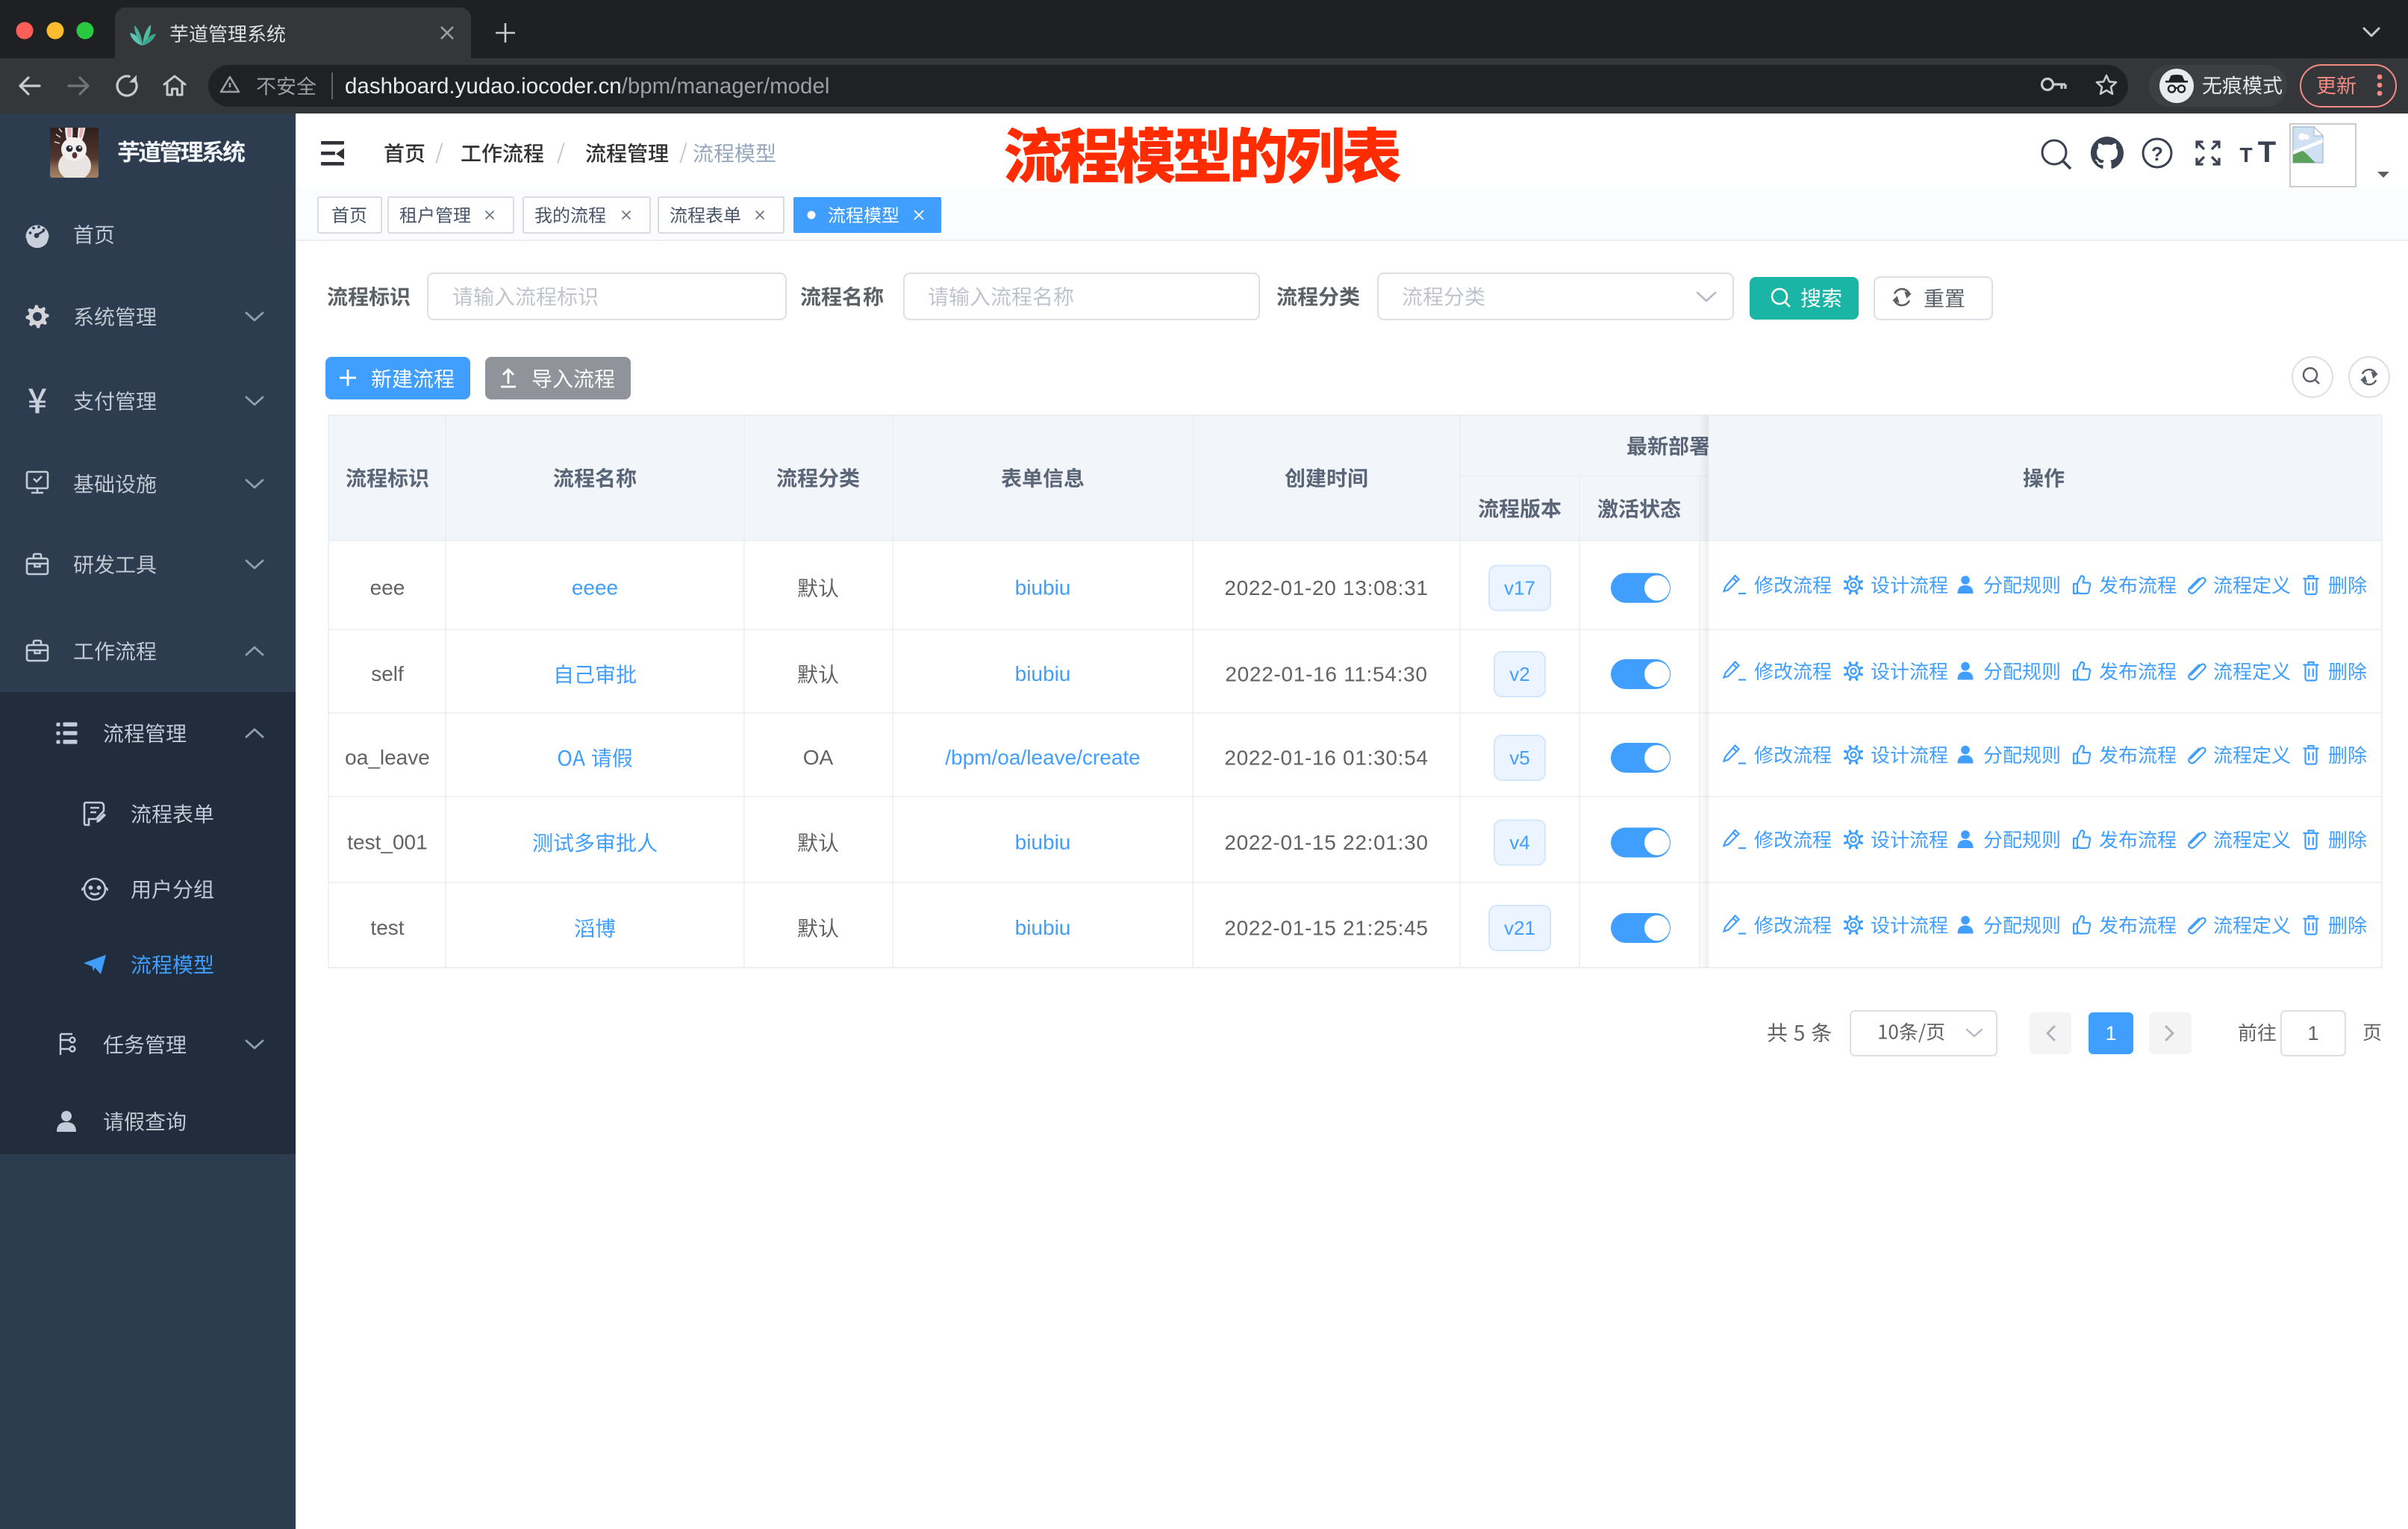  I want to click on svg-text: 2022-01-20 13:08:31, so click(1326, 588).